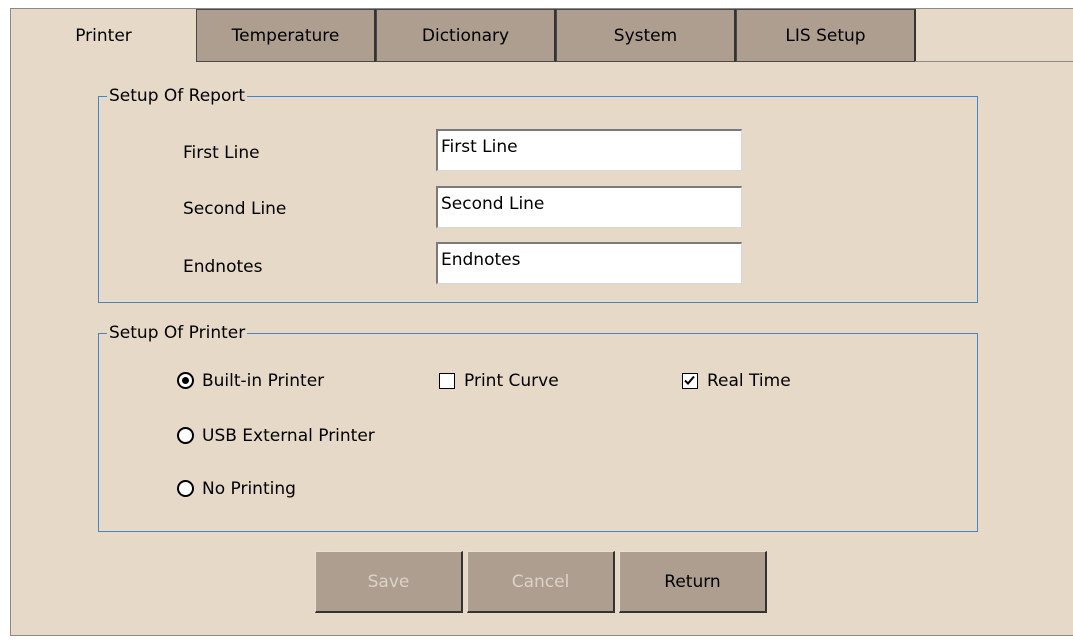  I want to click on builtin-printer-radio: Built-in Printer, so click(250, 381).